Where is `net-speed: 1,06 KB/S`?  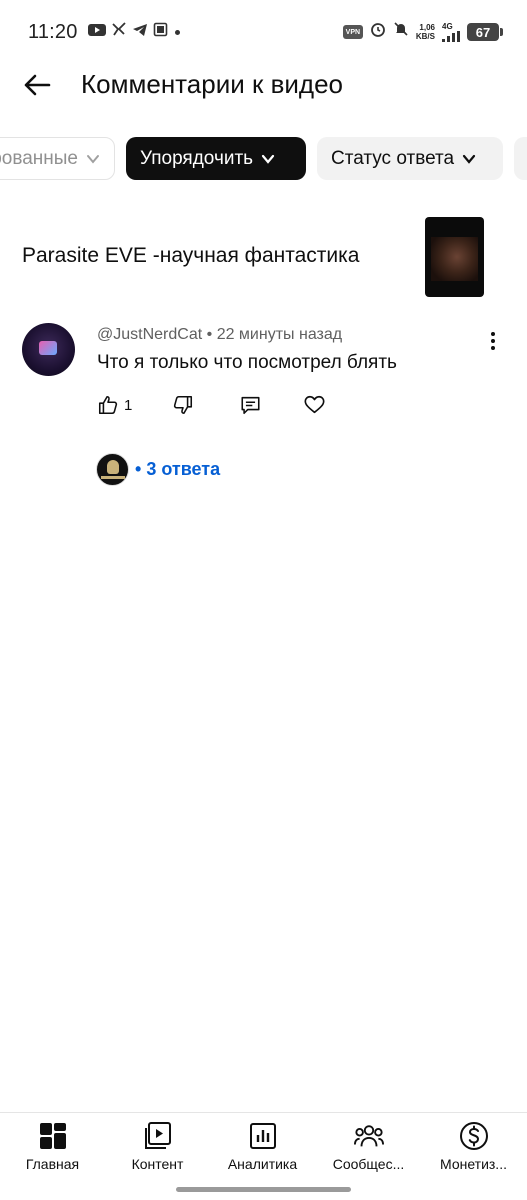 net-speed: 1,06 KB/S is located at coordinates (425, 32).